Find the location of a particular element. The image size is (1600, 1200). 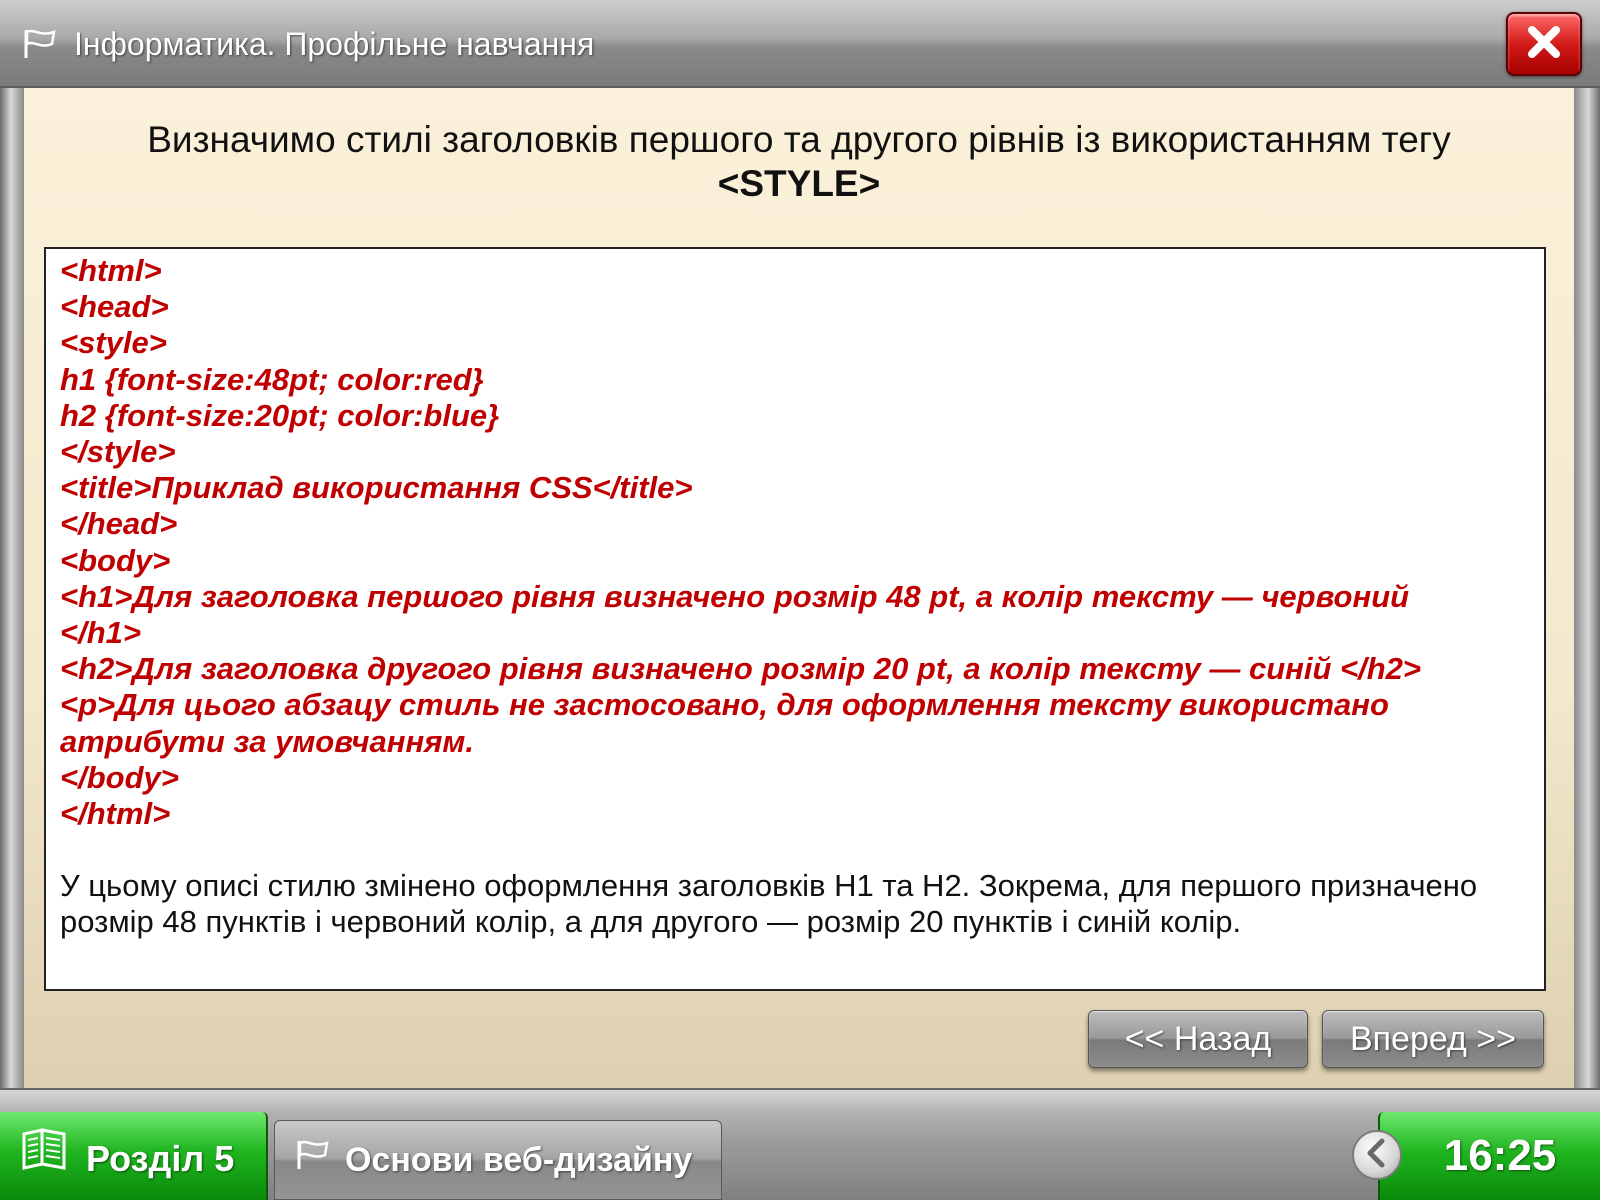

title-bar: Інформатика. Профільне навчання is located at coordinates (800, 44).